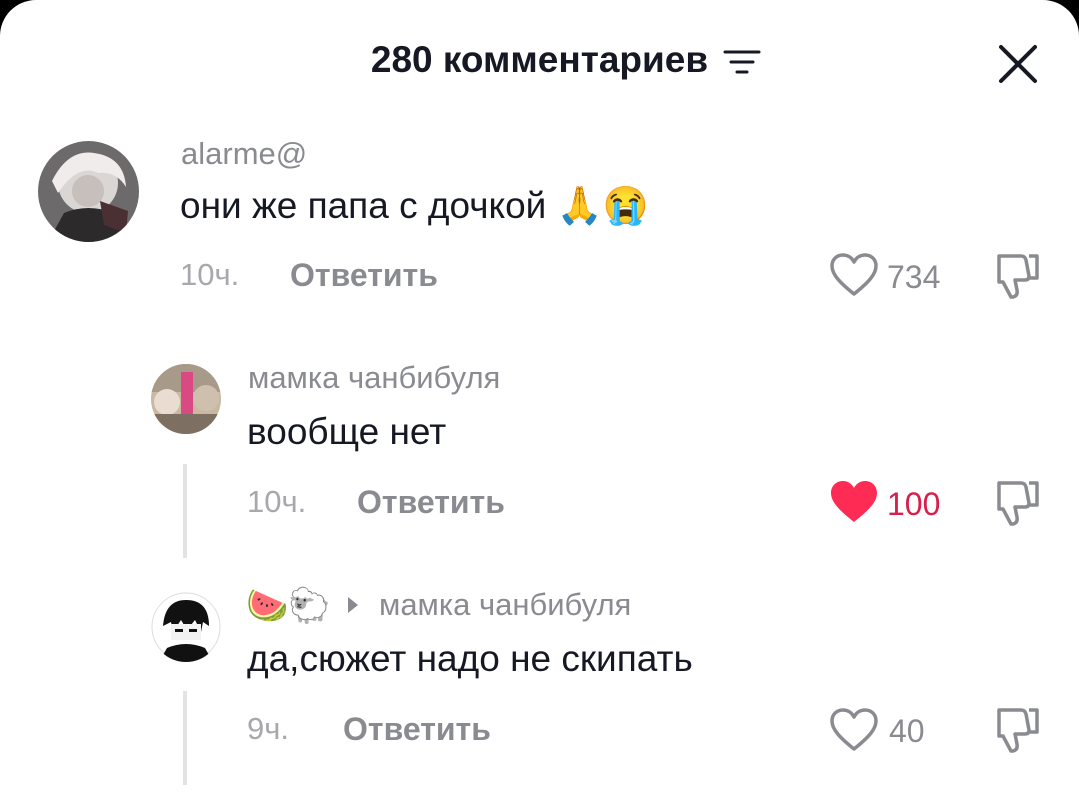  I want to click on like-count: 40, so click(907, 731).